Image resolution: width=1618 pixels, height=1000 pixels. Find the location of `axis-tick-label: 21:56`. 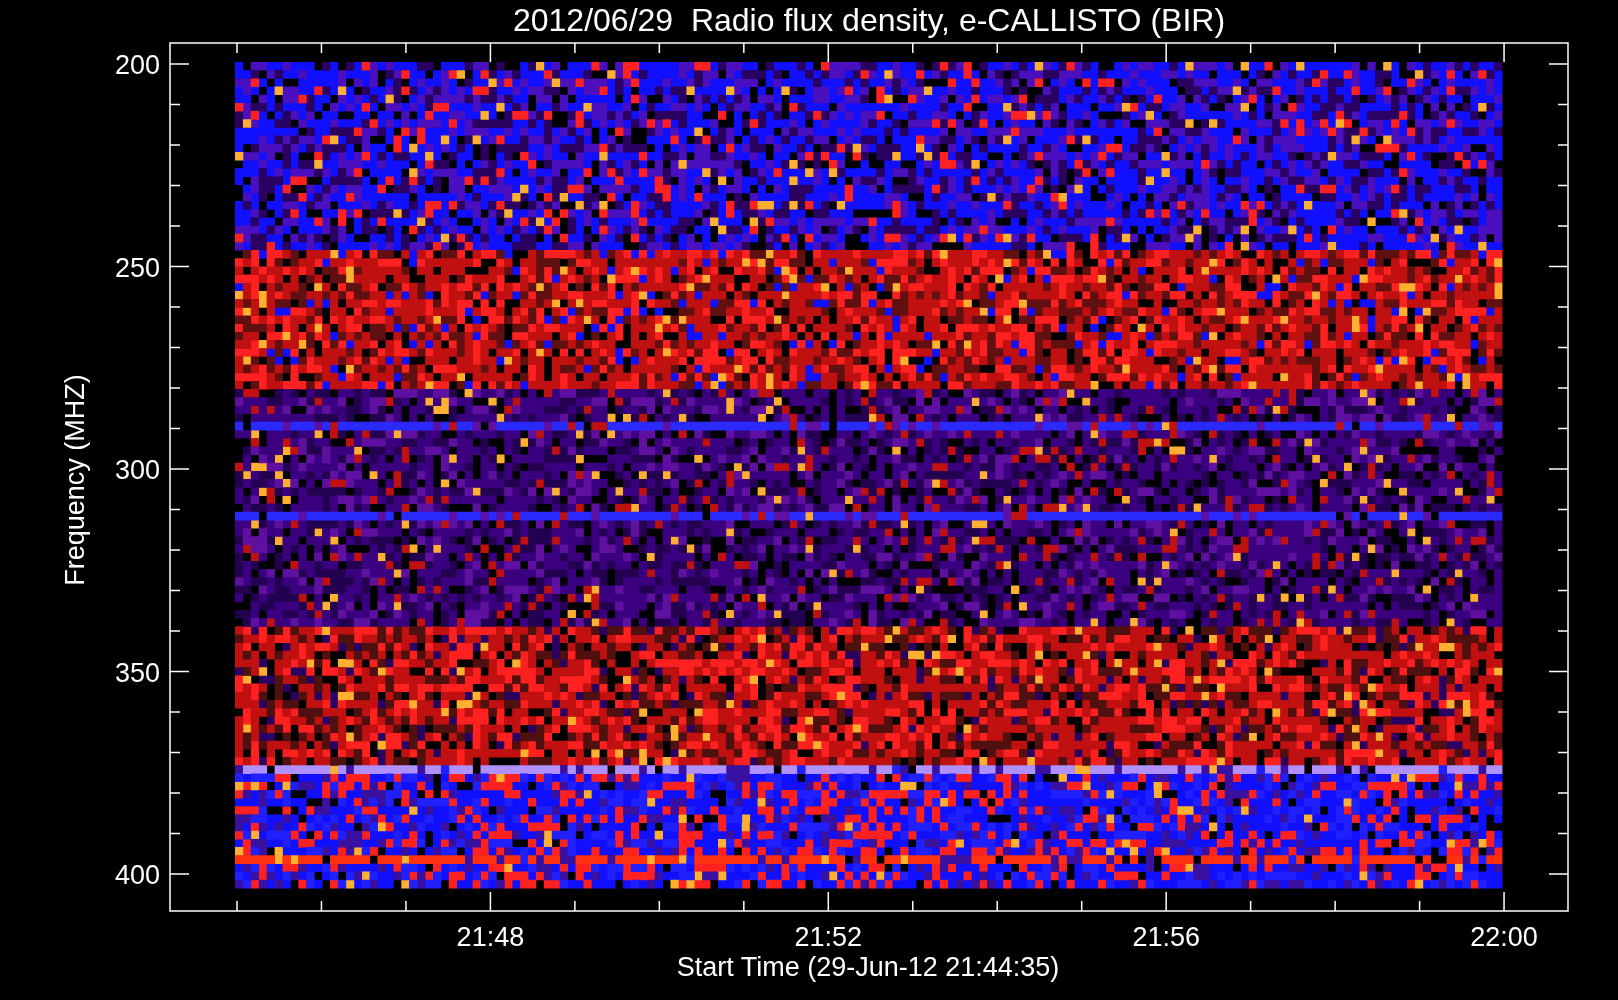

axis-tick-label: 21:56 is located at coordinates (1166, 937).